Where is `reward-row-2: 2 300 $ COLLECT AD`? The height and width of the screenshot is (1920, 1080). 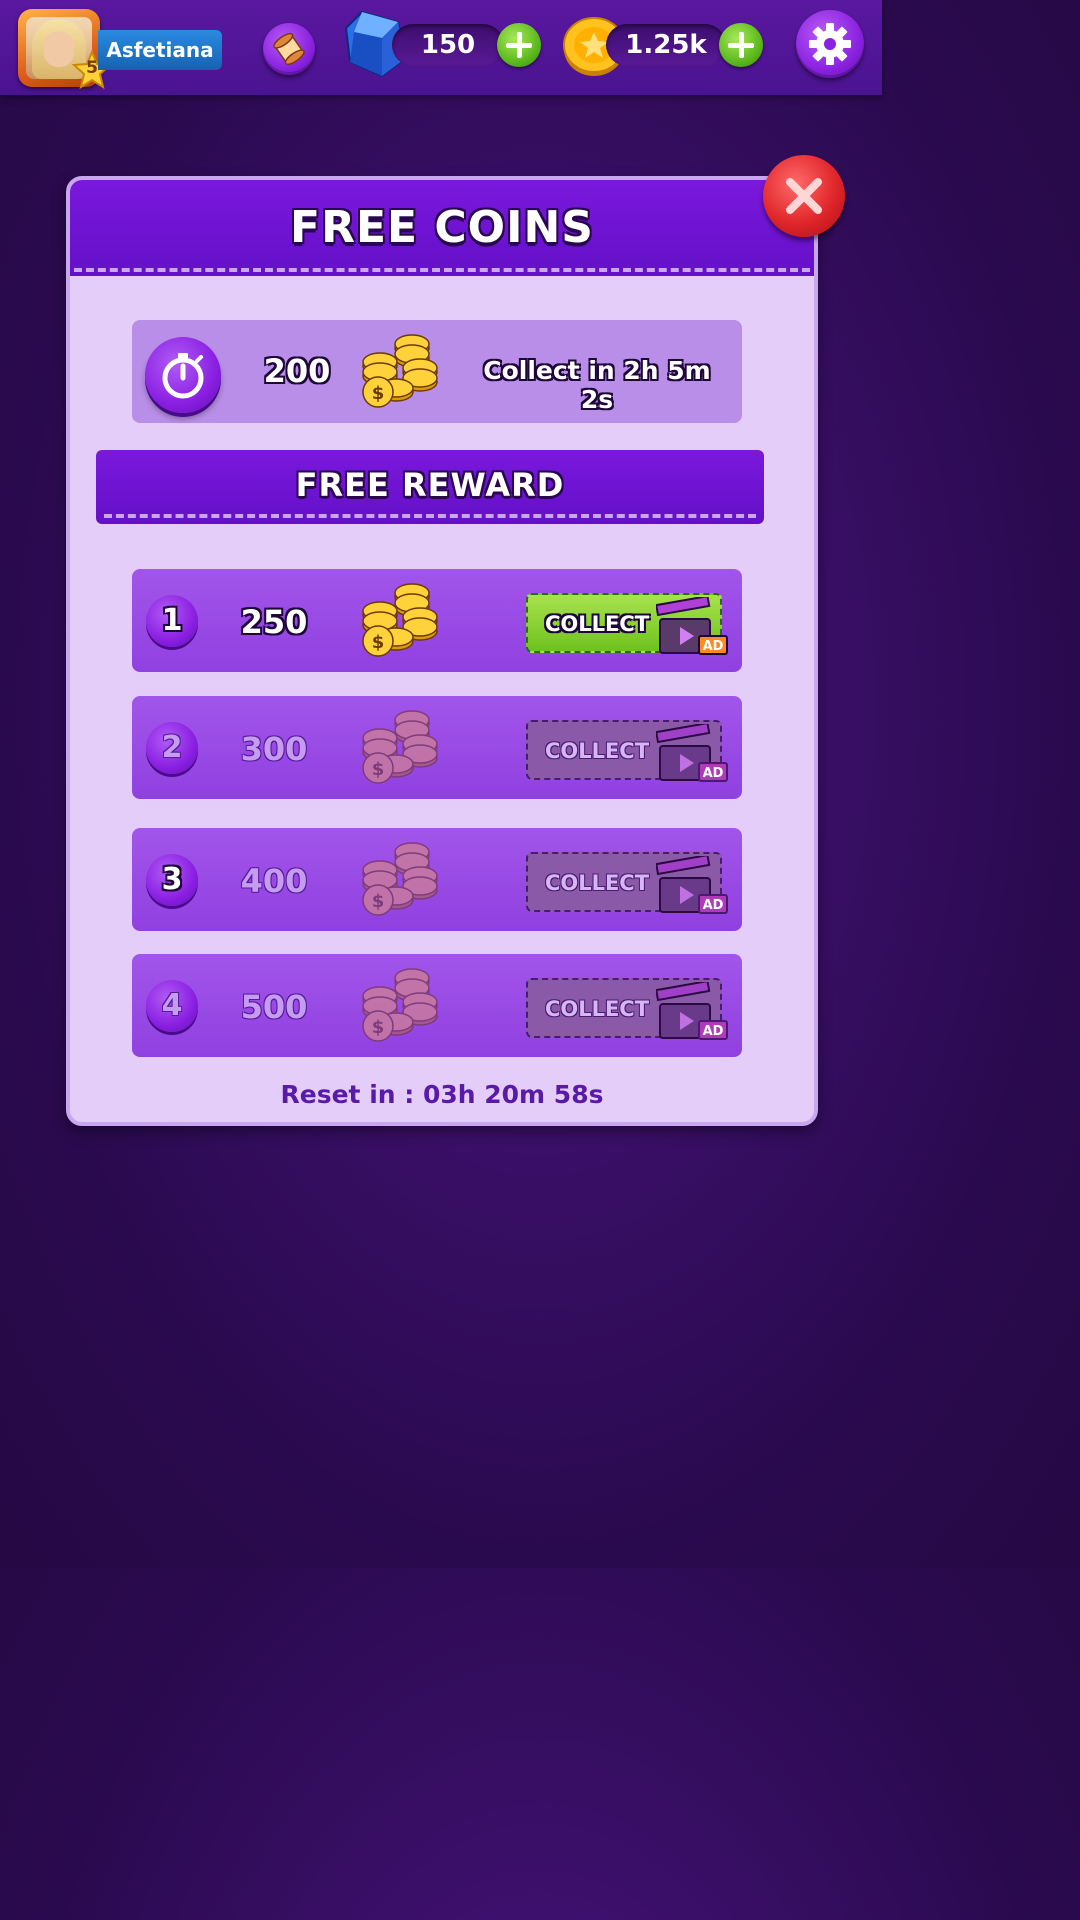 reward-row-2: 2 300 $ COLLECT AD is located at coordinates (437, 747).